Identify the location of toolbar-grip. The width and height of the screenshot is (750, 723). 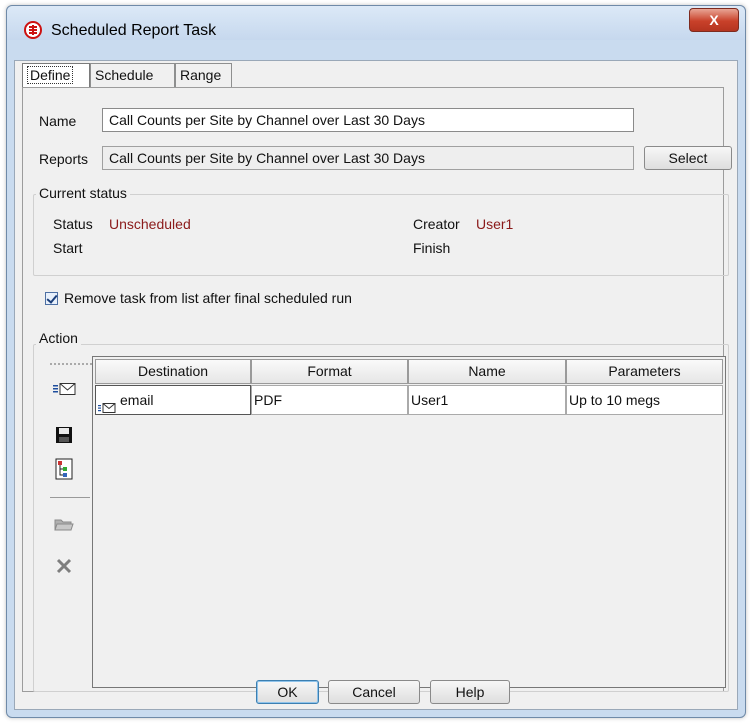
(71, 364).